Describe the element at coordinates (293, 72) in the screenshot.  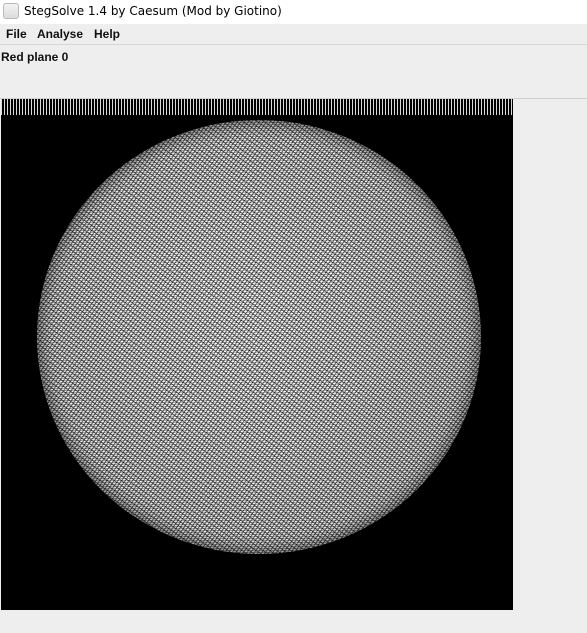
I see `plane-info-panel: Red plane 0` at that location.